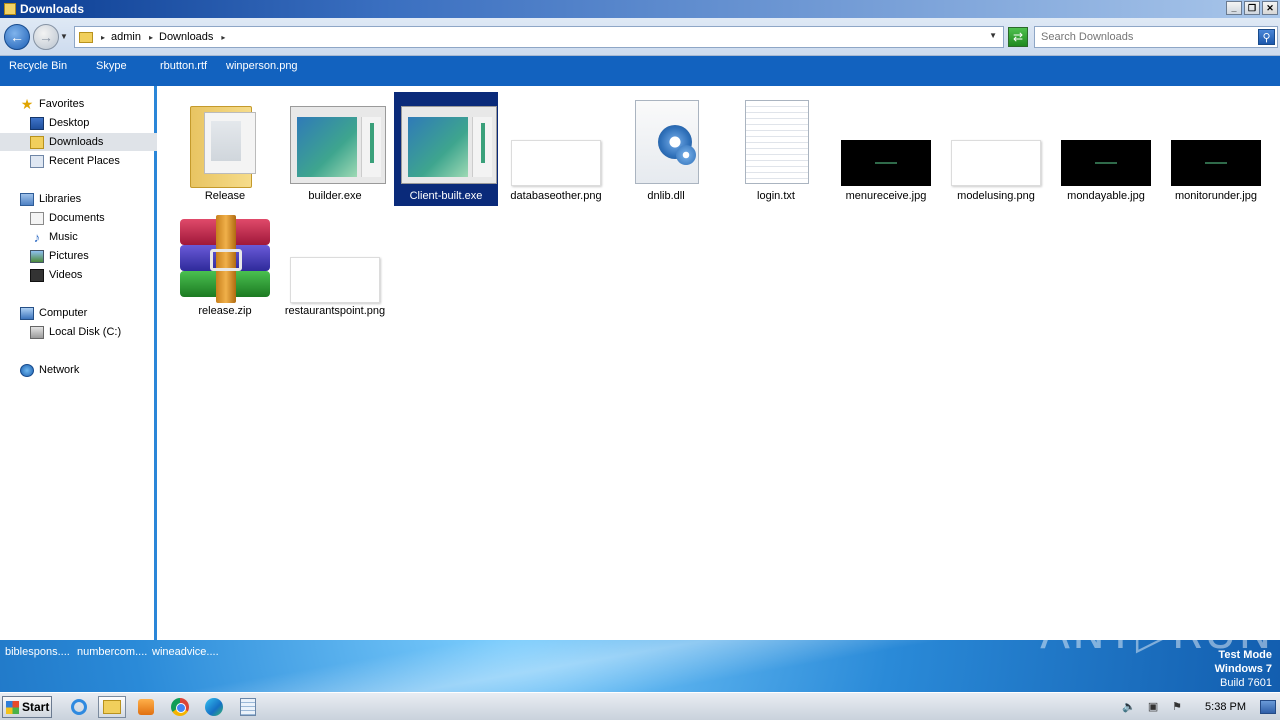  I want to click on recent-places-icon, so click(37, 161).